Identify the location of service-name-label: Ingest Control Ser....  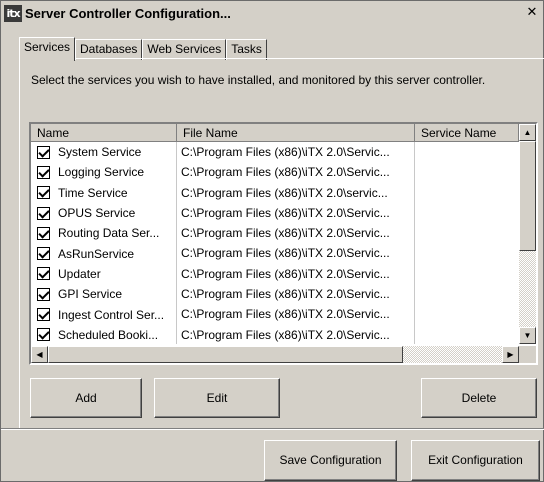
(111, 314).